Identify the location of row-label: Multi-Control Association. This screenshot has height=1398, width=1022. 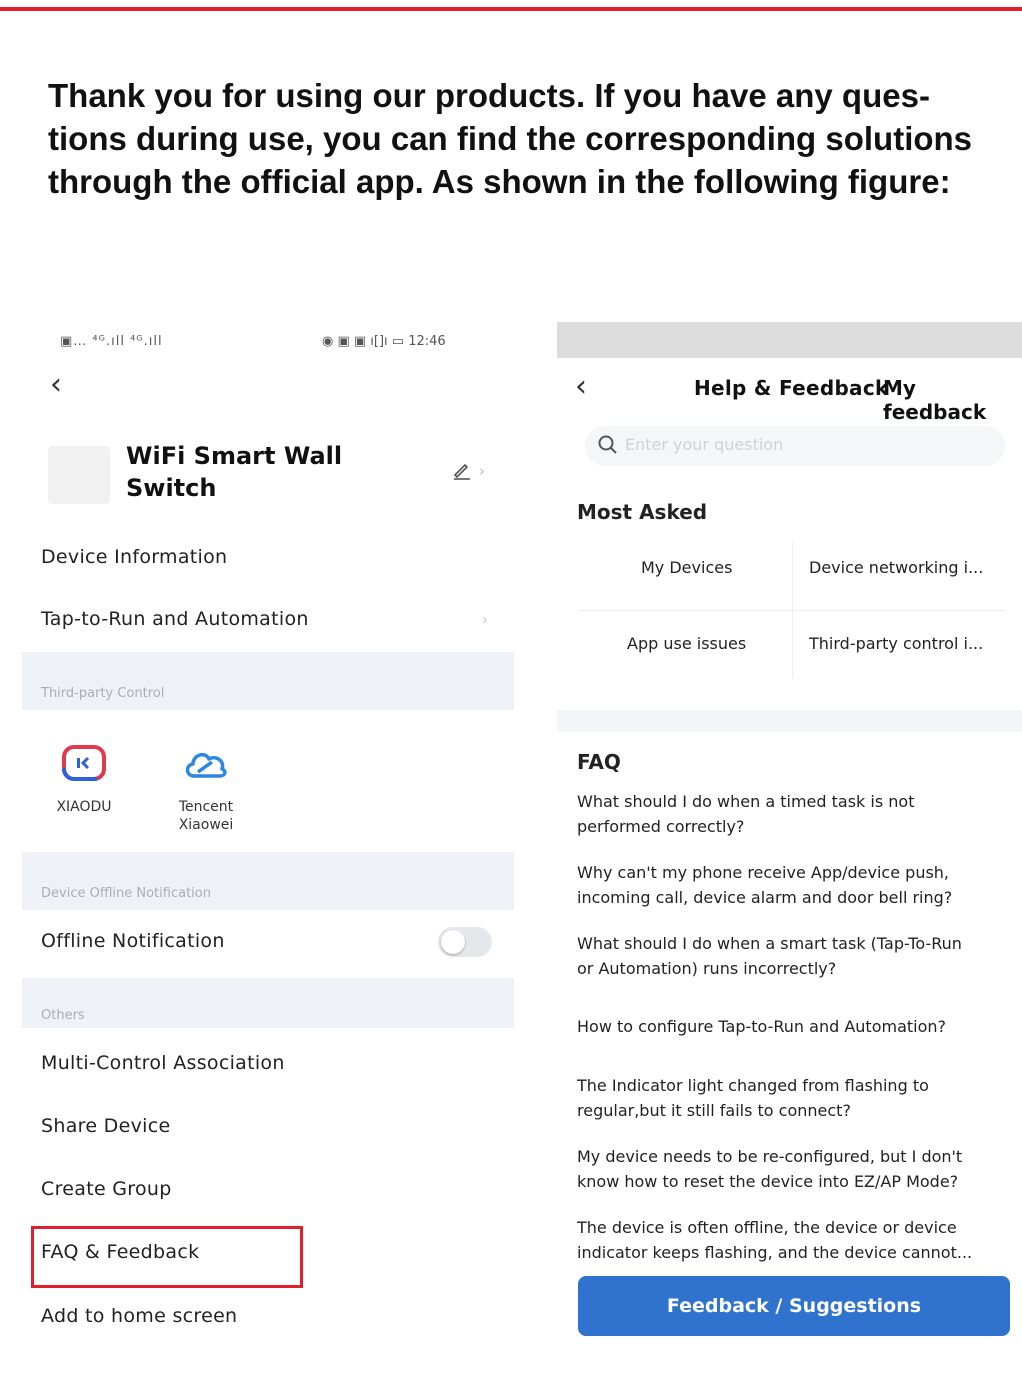
(163, 1063).